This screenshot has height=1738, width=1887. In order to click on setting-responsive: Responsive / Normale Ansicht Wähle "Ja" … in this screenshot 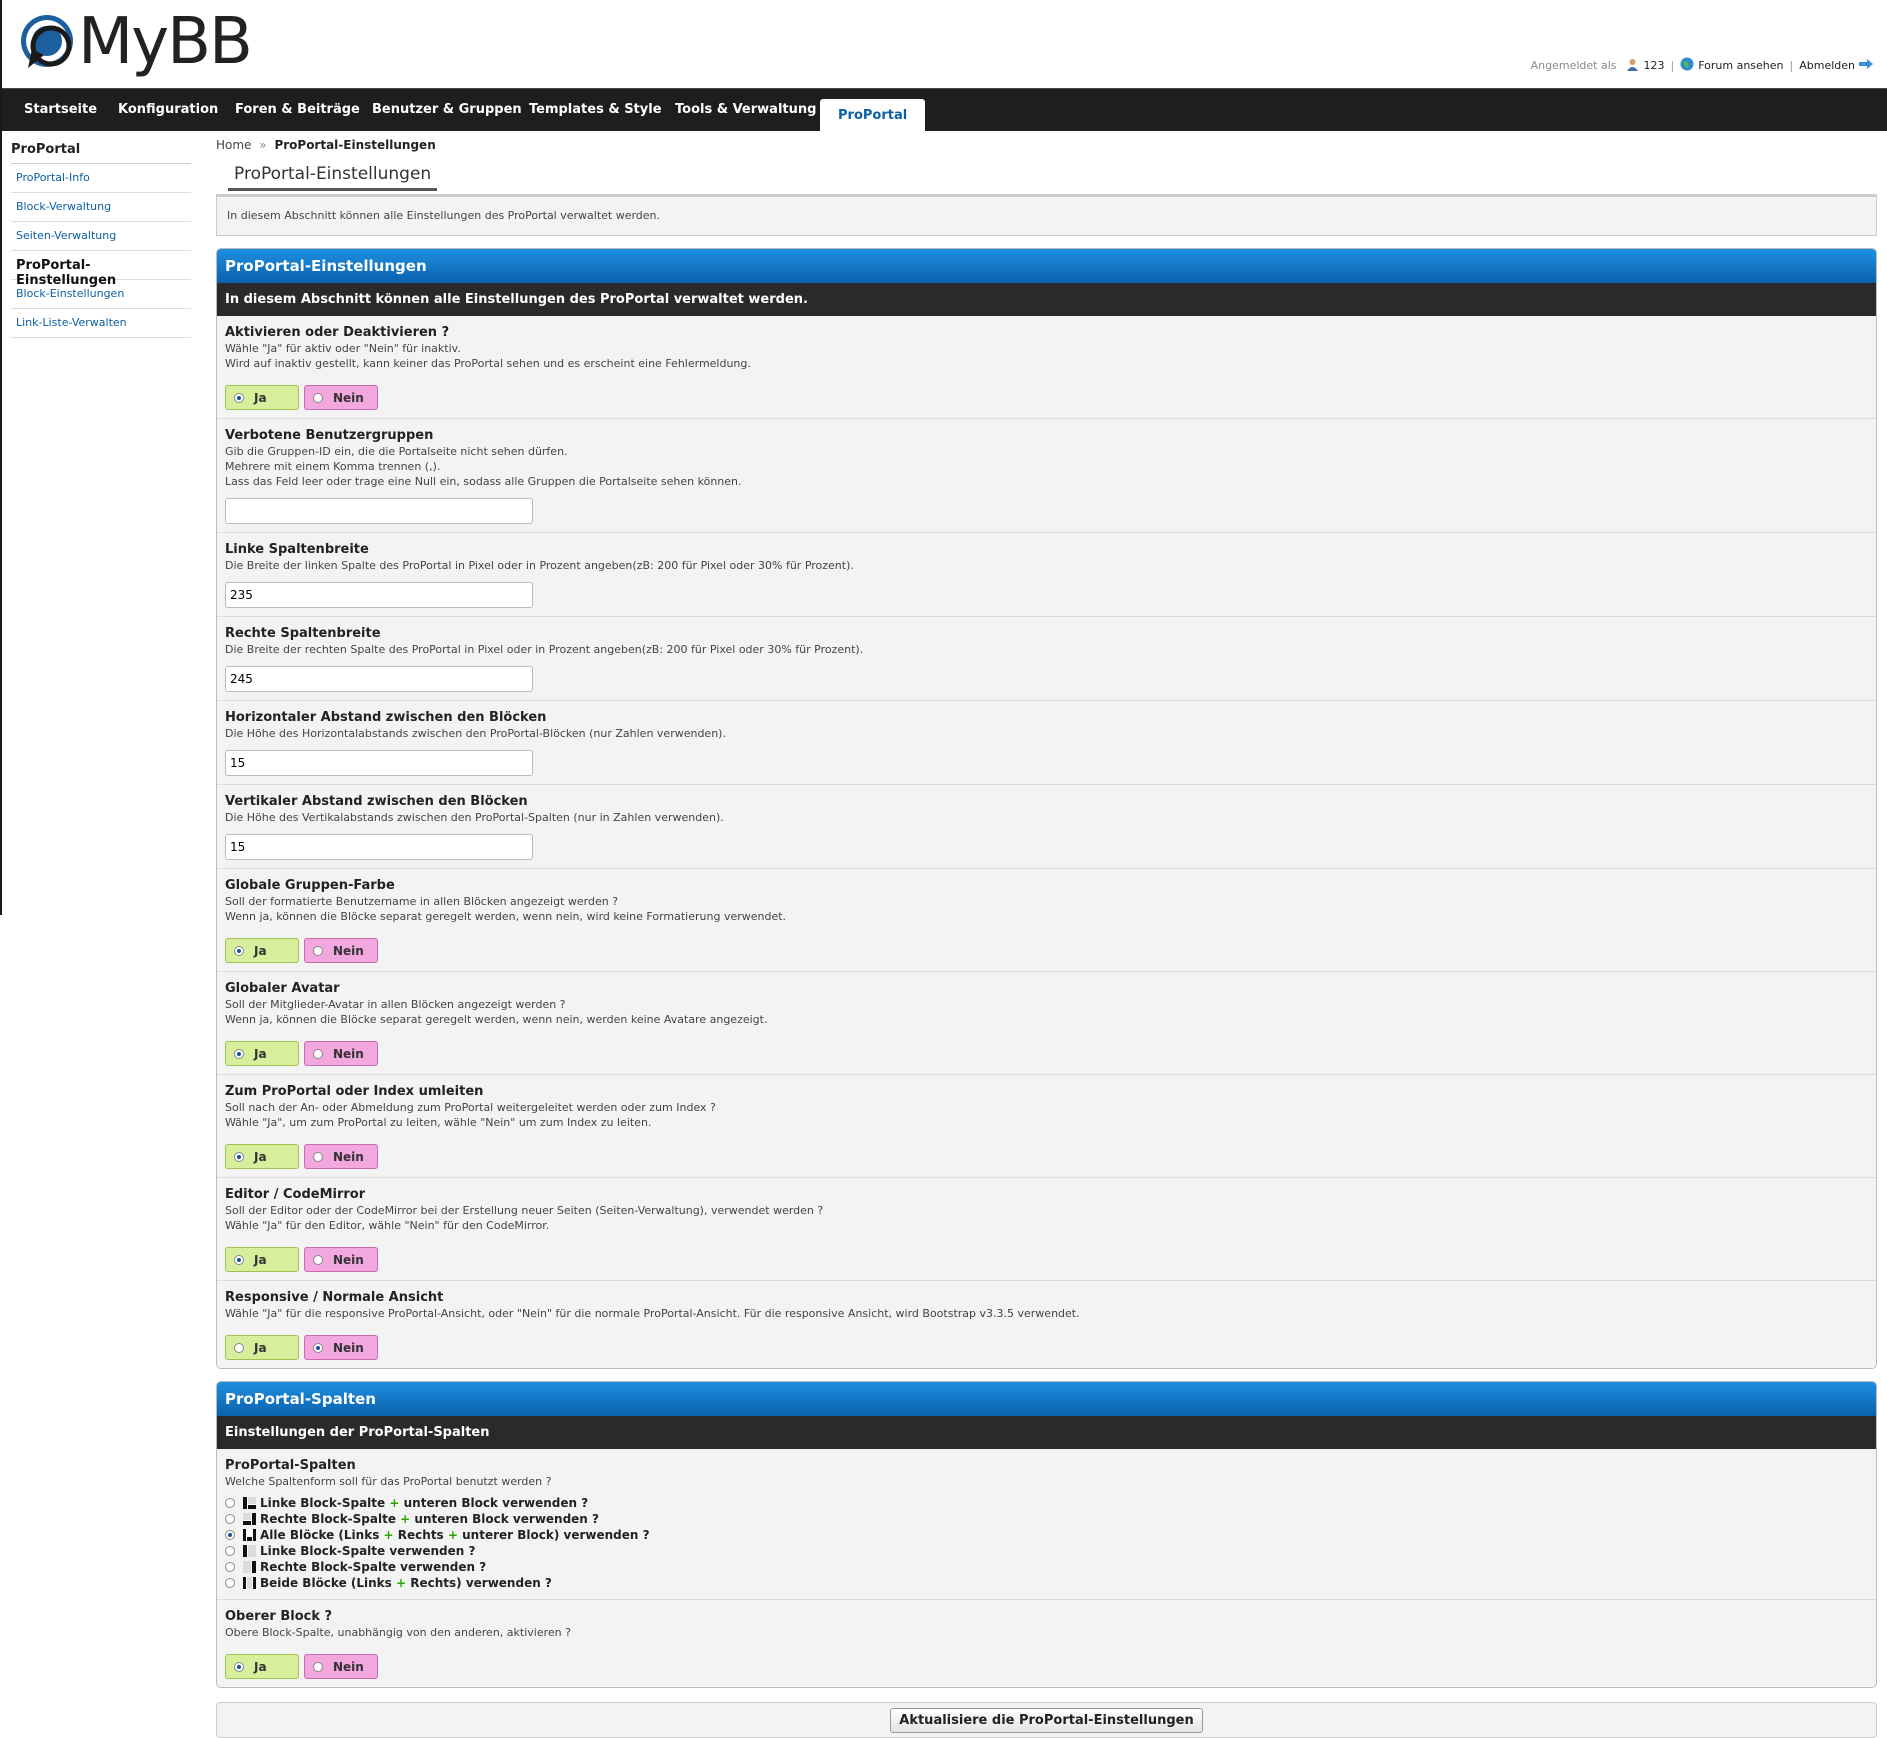, I will do `click(1046, 1324)`.